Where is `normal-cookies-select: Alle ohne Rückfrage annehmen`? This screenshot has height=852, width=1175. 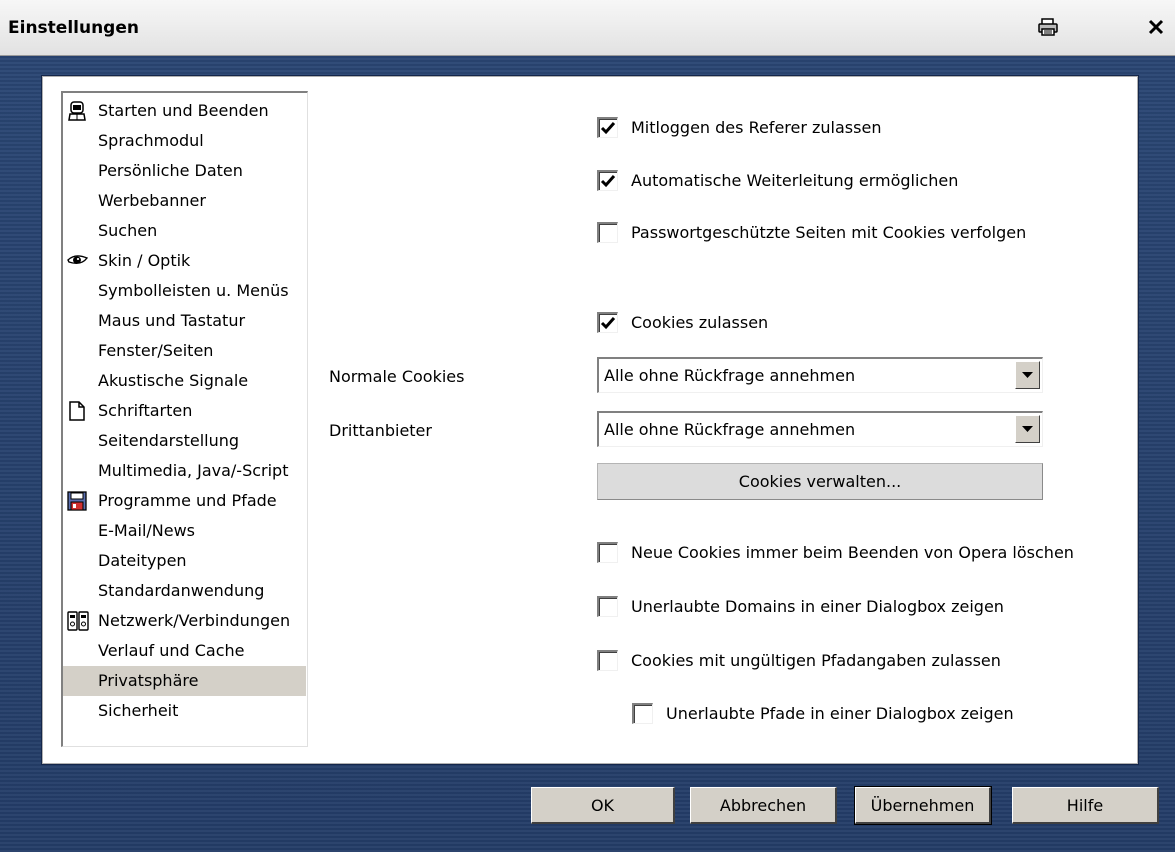 normal-cookies-select: Alle ohne Rückfrage annehmen is located at coordinates (820, 375).